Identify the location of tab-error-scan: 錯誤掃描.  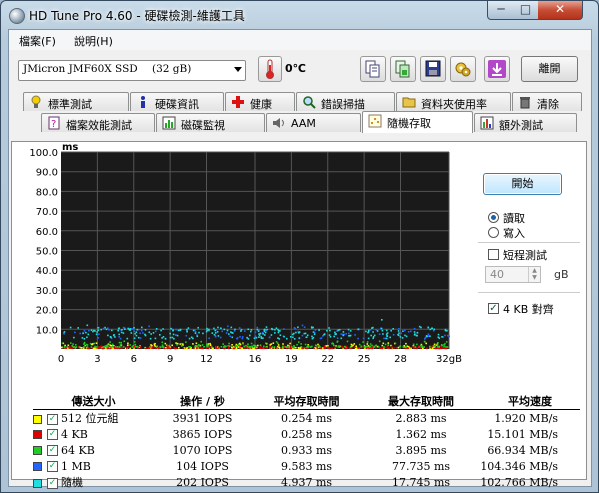
(345, 101).